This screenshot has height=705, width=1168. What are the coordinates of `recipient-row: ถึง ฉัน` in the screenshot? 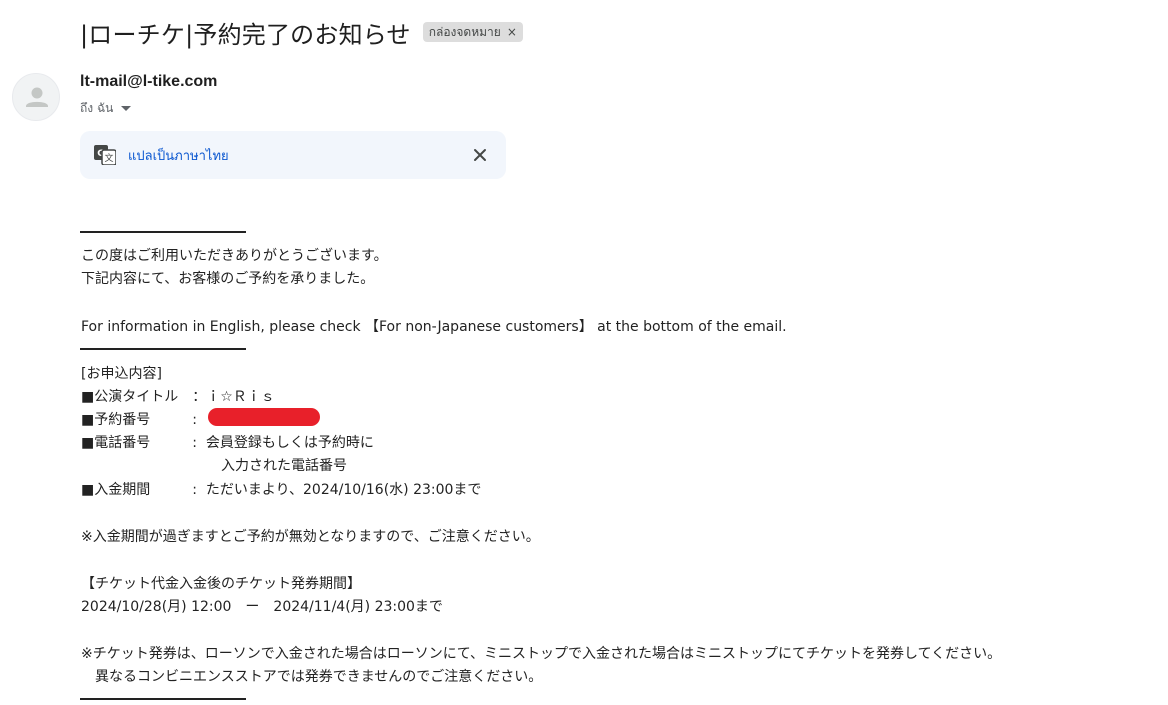 It's located at (106, 108).